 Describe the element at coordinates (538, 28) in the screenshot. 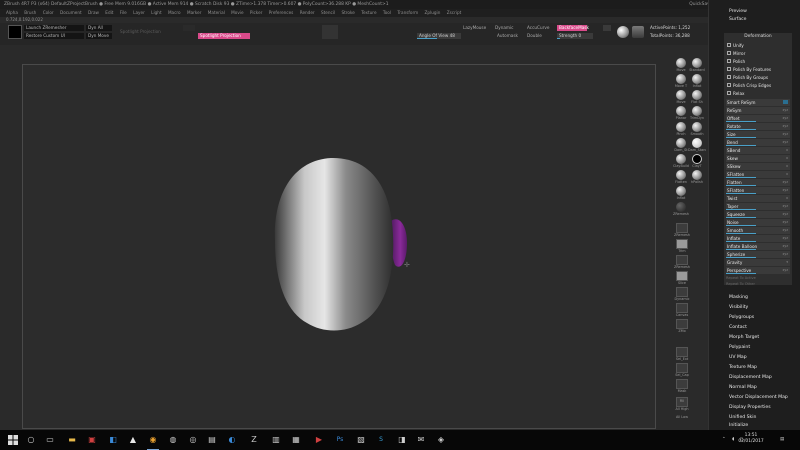

I see `accucurve-button: AccuCurve` at that location.